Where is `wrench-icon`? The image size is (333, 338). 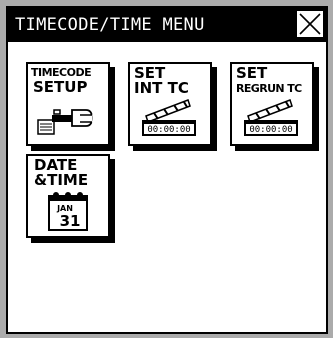
wrench-icon is located at coordinates (65, 122).